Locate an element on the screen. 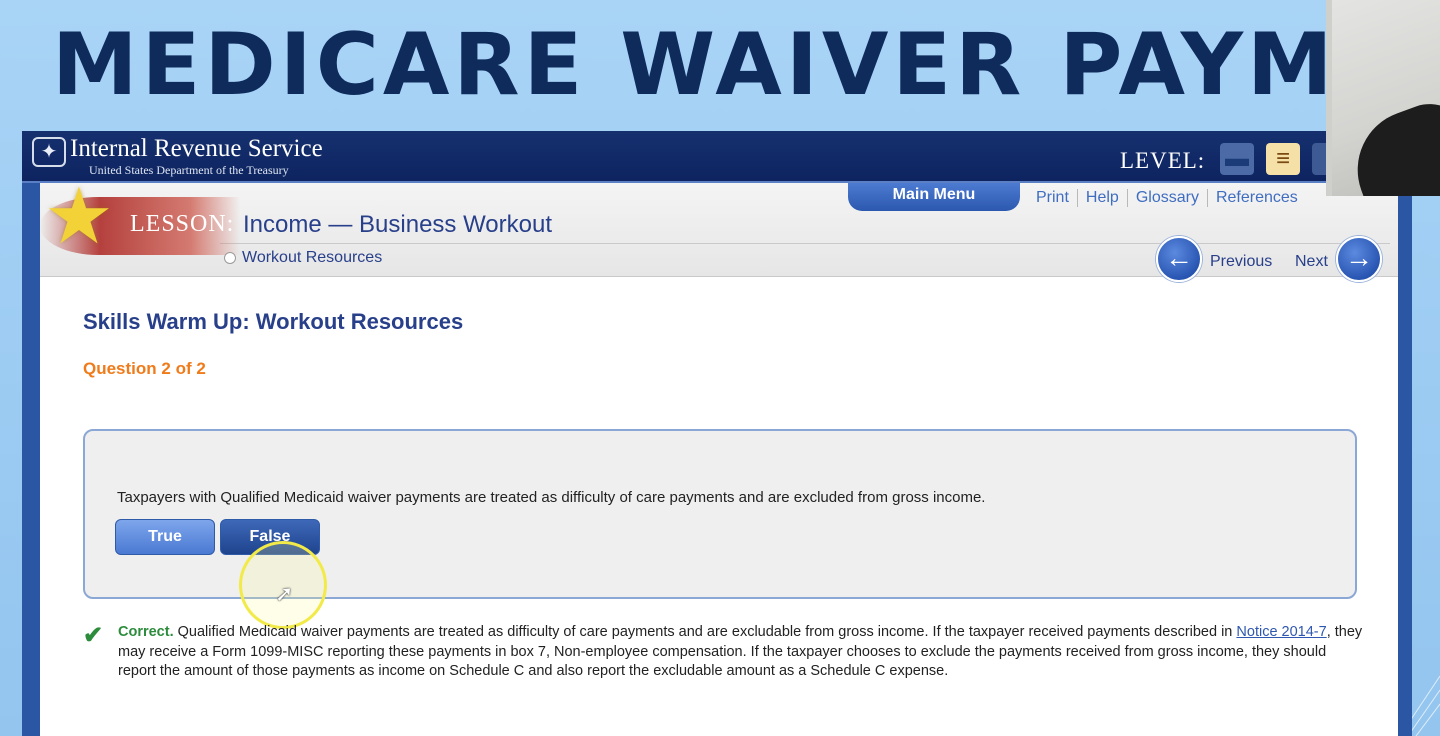 The width and height of the screenshot is (1440, 736). arrow-left-icon: ← is located at coordinates (1179, 257).